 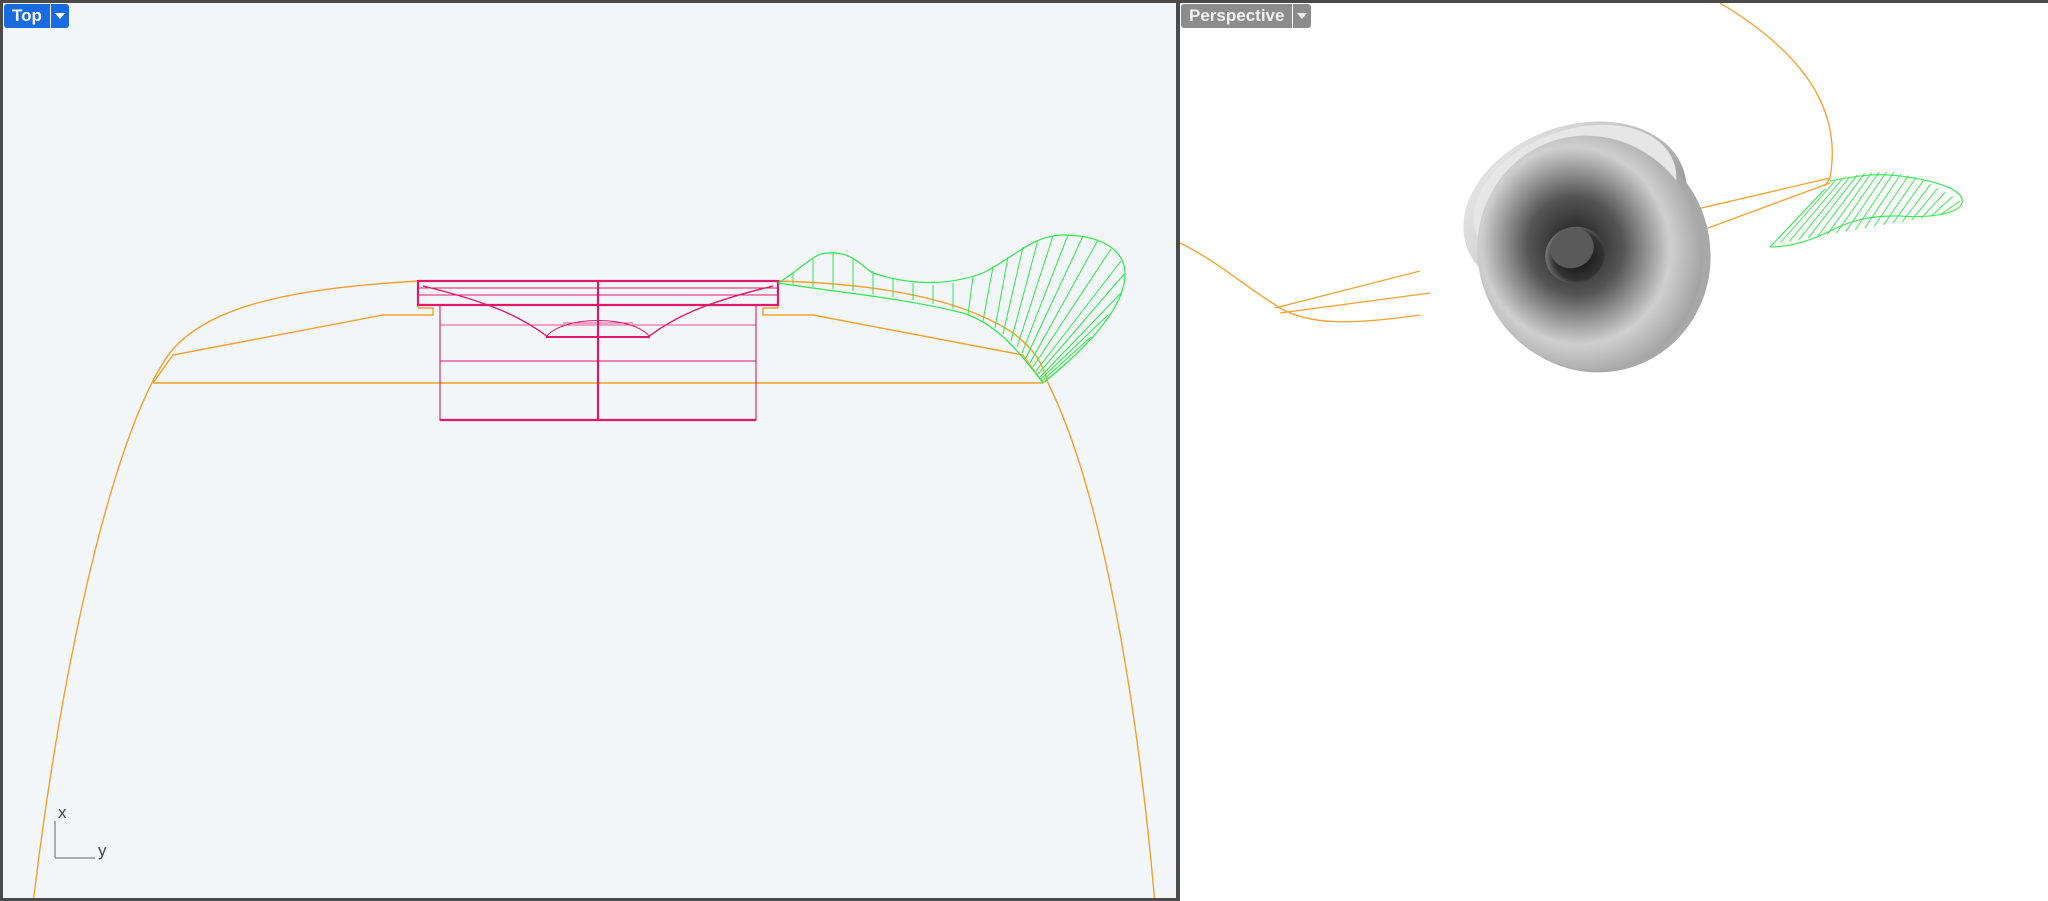 I want to click on tab-top-viewport: Top, so click(x=36, y=16).